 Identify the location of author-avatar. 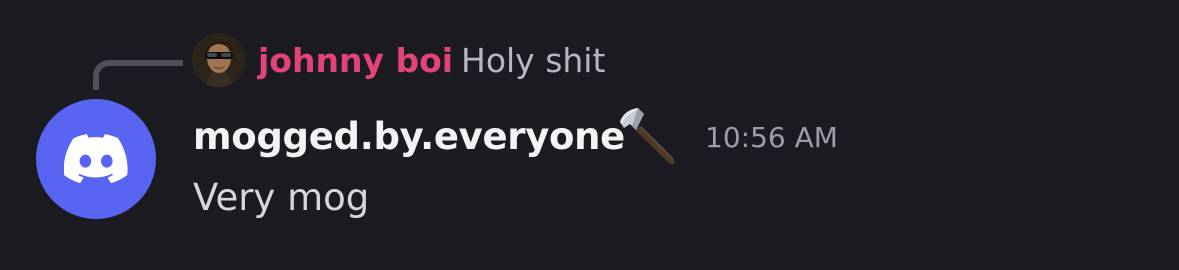
(96, 159).